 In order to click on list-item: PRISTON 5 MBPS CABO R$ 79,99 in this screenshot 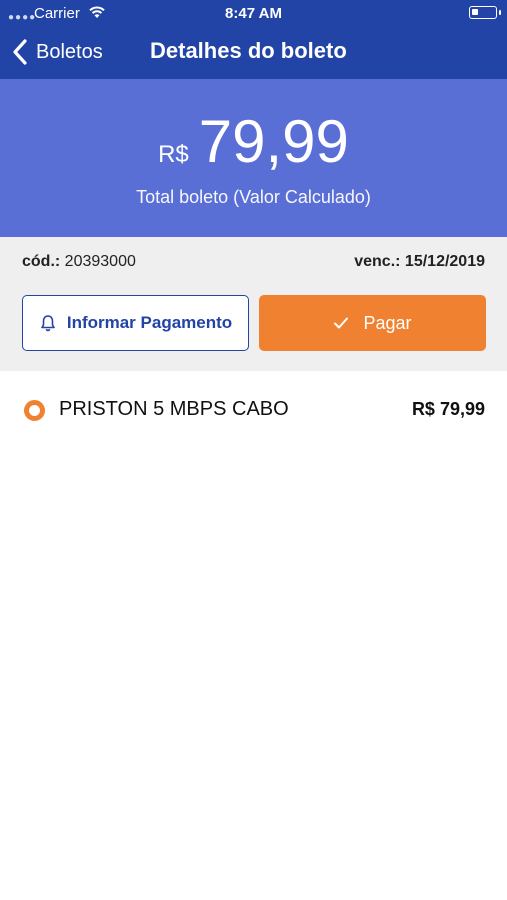, I will do `click(253, 409)`.